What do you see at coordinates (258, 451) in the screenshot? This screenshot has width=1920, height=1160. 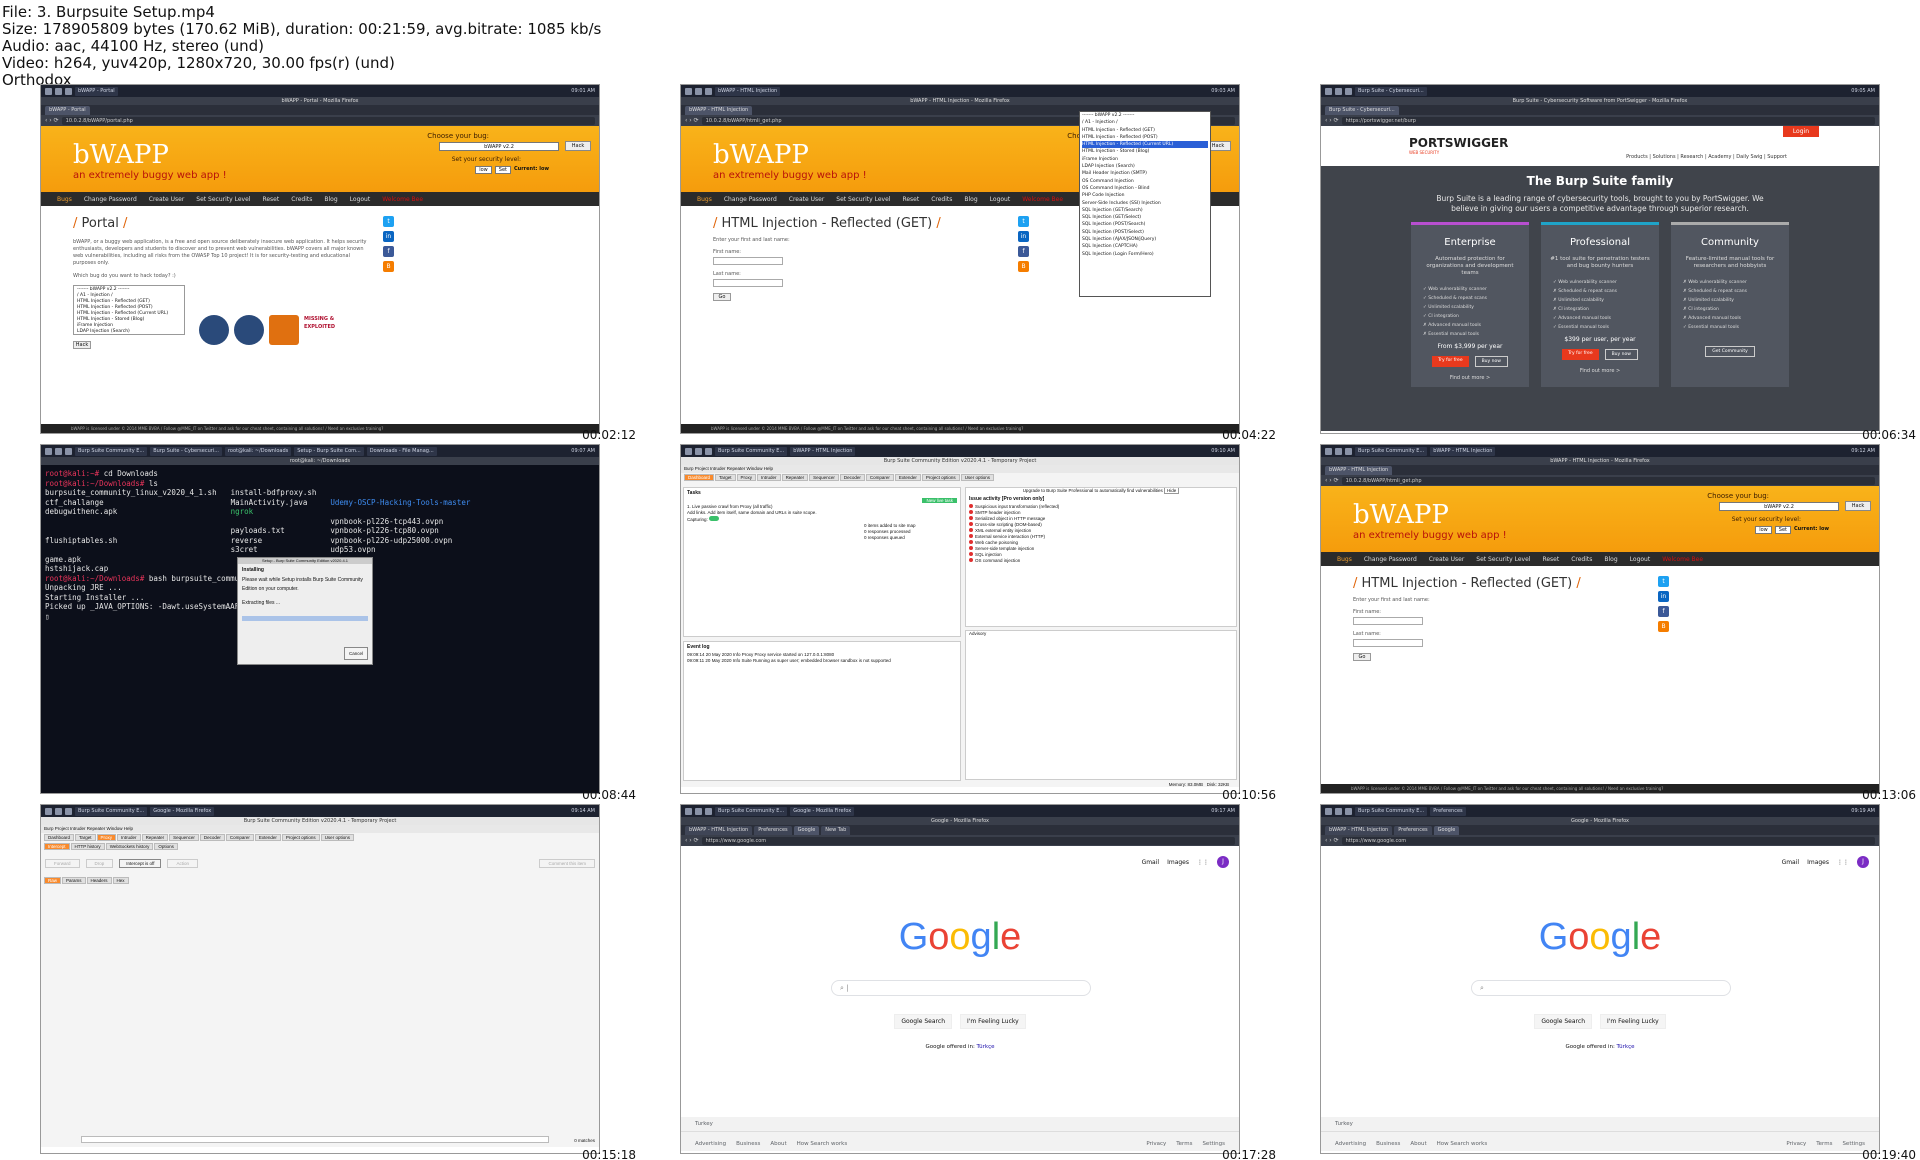 I see `taskbar-item: root@kali: ~/Downloads` at bounding box center [258, 451].